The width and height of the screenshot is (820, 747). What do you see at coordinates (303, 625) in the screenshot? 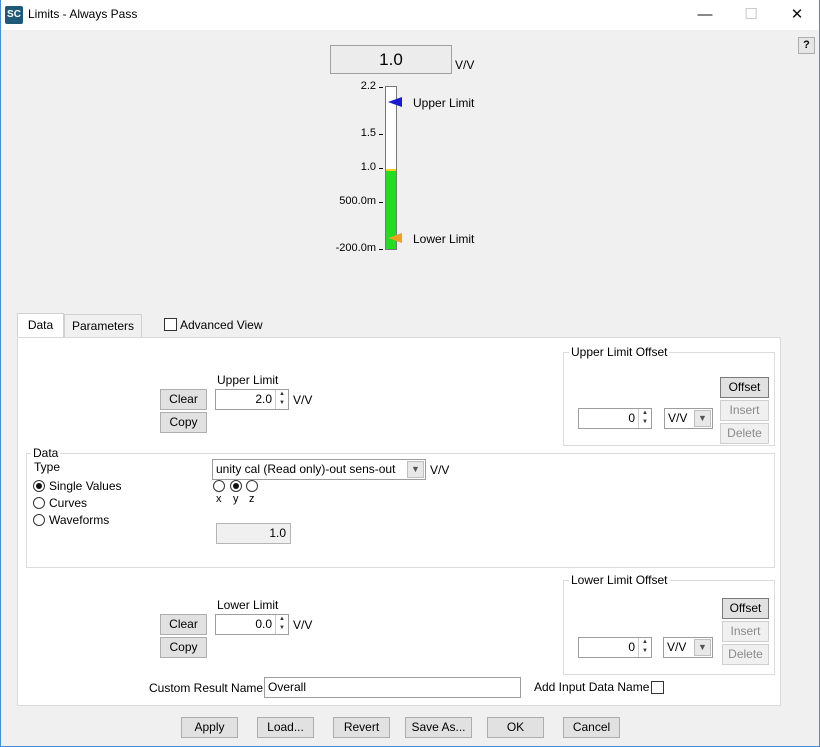
I see `lower-limit-unit: V/V` at bounding box center [303, 625].